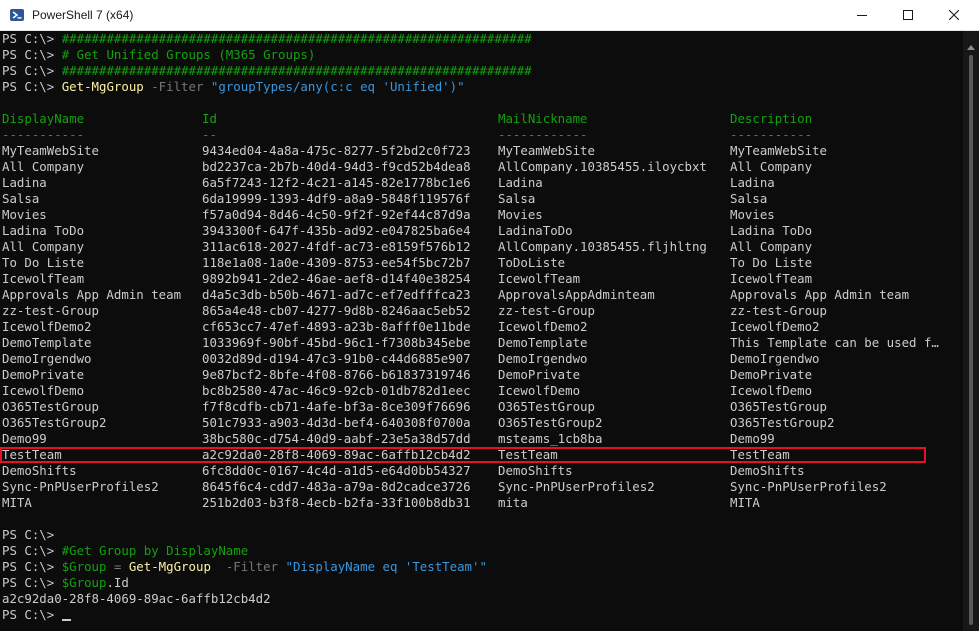 The height and width of the screenshot is (631, 979). What do you see at coordinates (80, 486) in the screenshot?
I see `table-cell: Sync-PnPUserProfiles2` at bounding box center [80, 486].